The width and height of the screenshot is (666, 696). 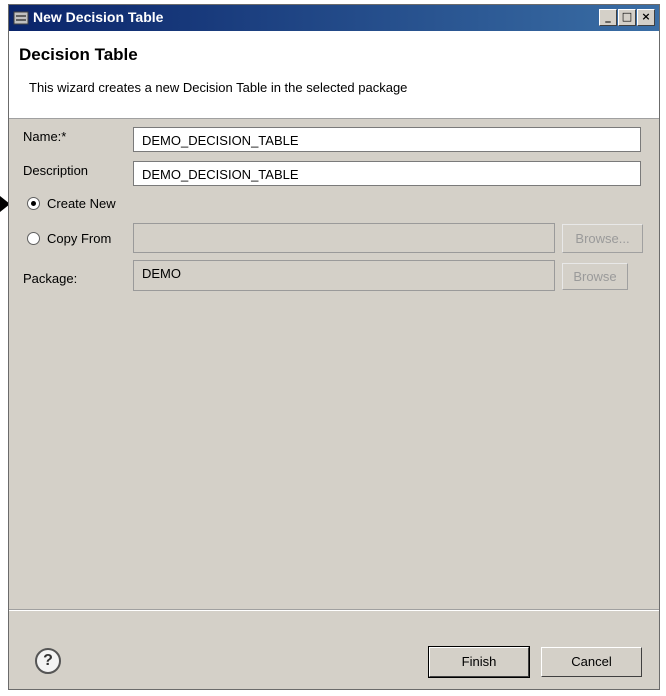 I want to click on close-icon: ×, so click(x=646, y=17).